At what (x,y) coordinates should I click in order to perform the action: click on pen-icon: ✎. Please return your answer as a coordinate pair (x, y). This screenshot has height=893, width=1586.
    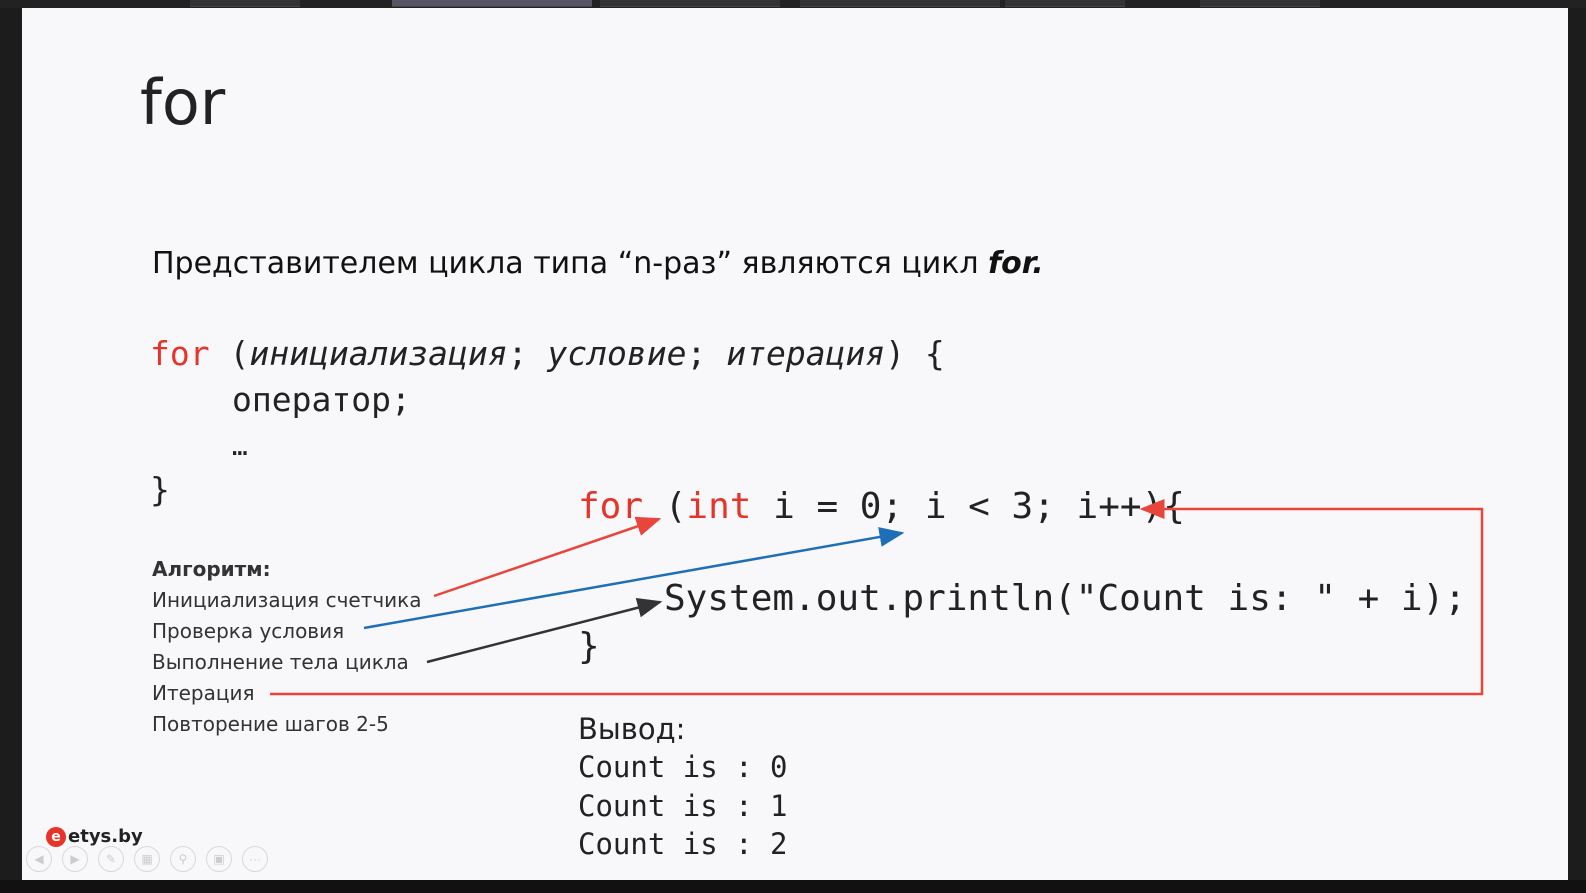
    Looking at the image, I should click on (111, 859).